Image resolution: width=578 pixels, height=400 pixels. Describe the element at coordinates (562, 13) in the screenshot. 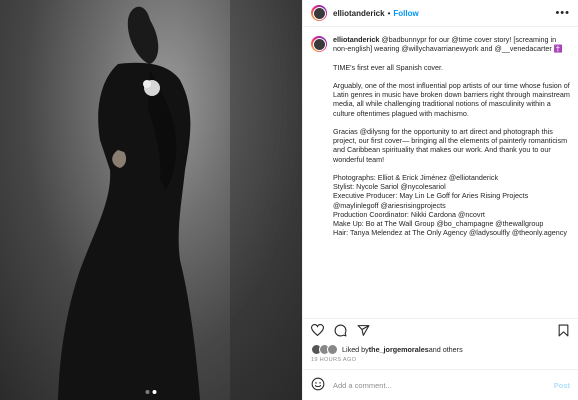

I see `more-options-icon: •••` at that location.